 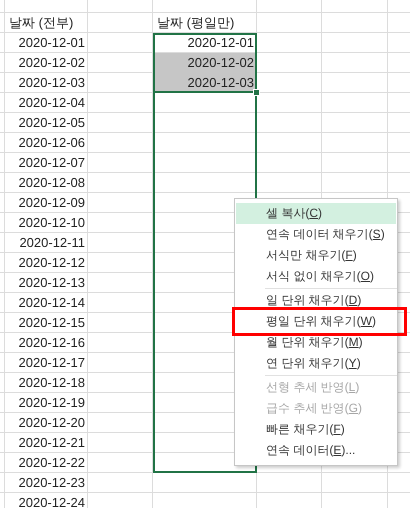 What do you see at coordinates (196, 23) in the screenshot?
I see `column-header: 날짜 (평일만)` at bounding box center [196, 23].